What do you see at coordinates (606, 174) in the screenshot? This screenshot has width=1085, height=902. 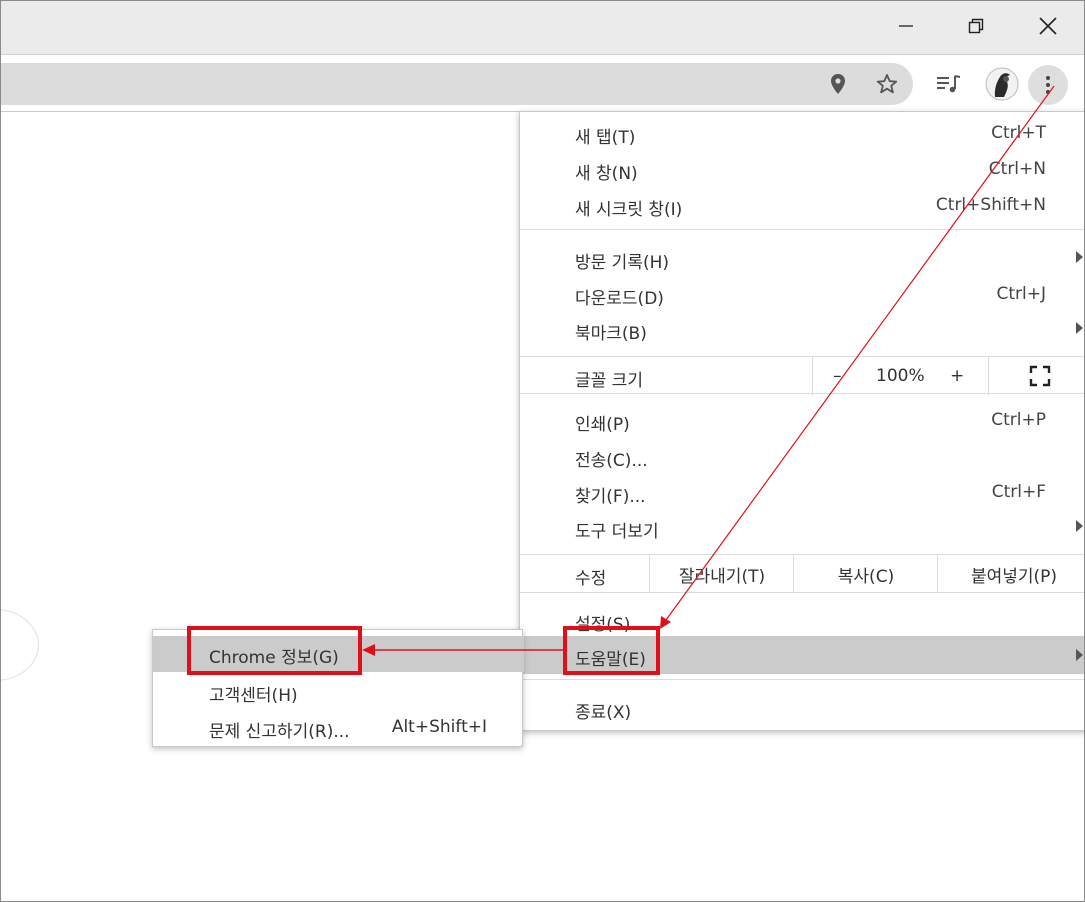 I see `menu-item-label: 새 창(N)` at bounding box center [606, 174].